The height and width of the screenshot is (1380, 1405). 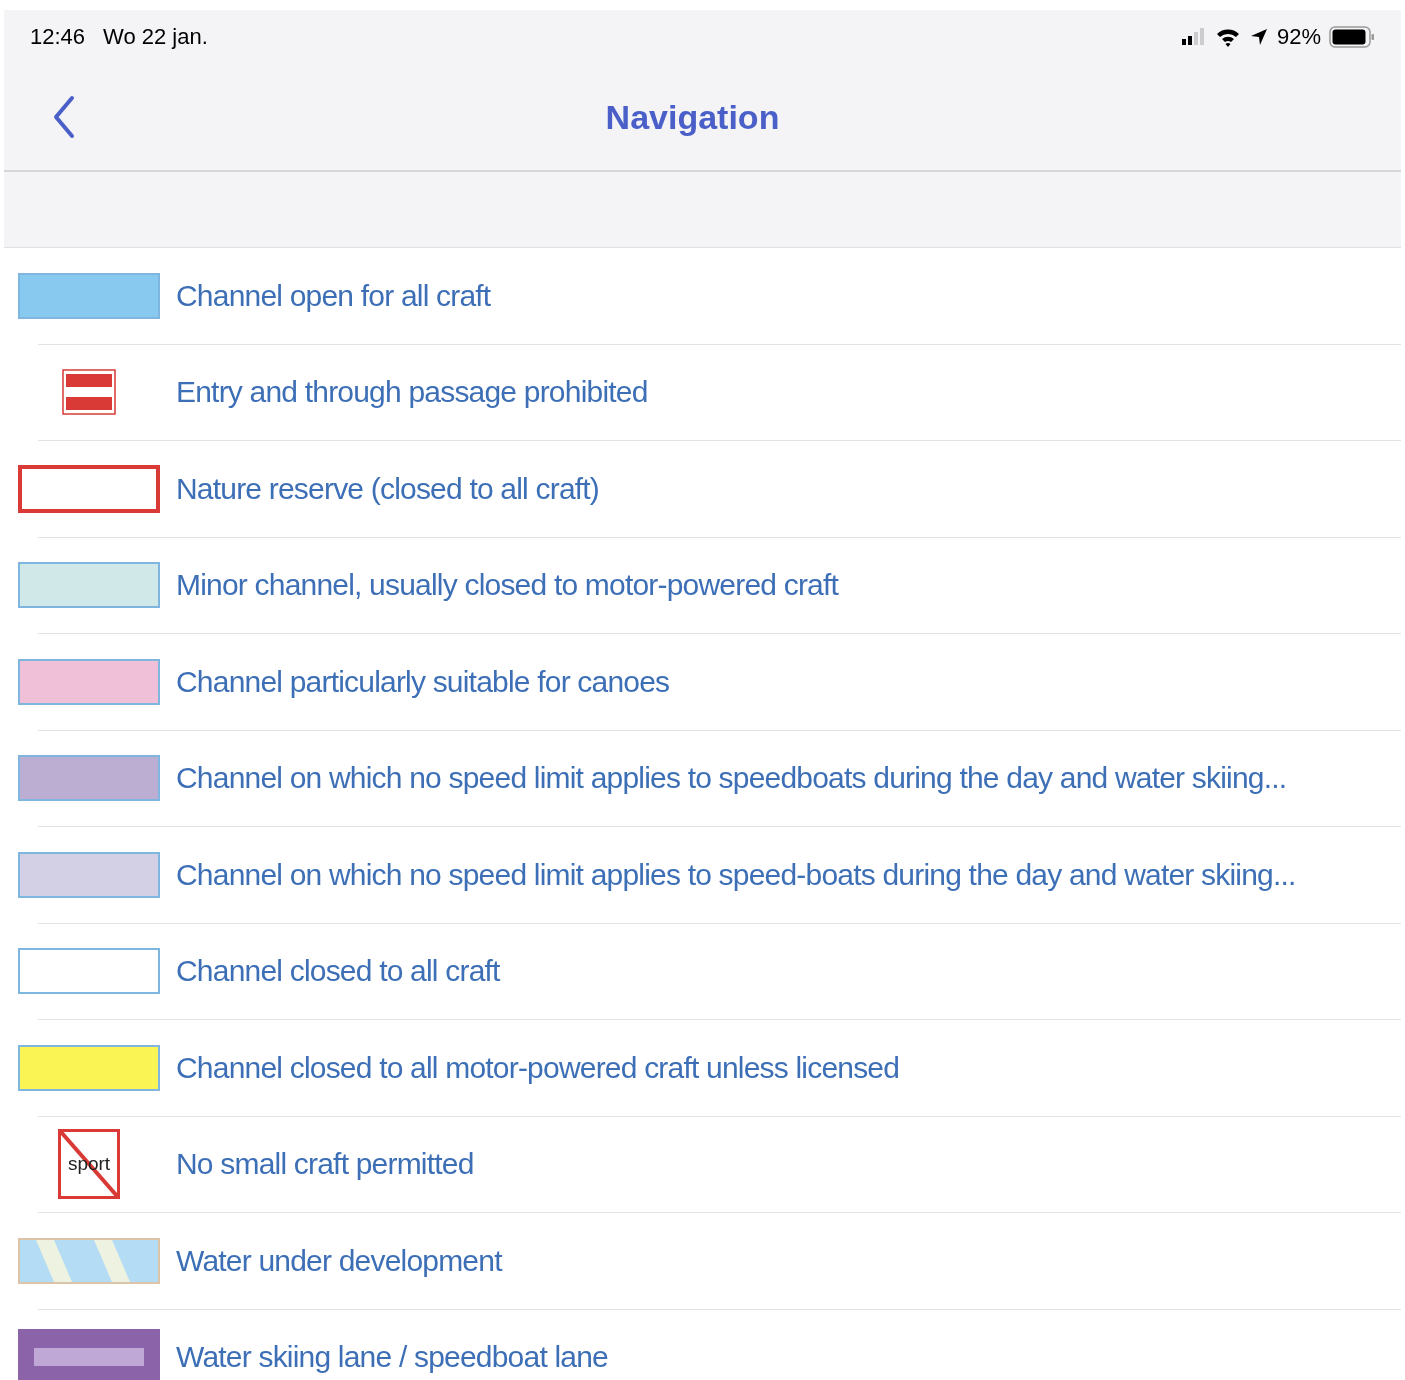 What do you see at coordinates (89, 392) in the screenshot?
I see `no-entry-sign-icon` at bounding box center [89, 392].